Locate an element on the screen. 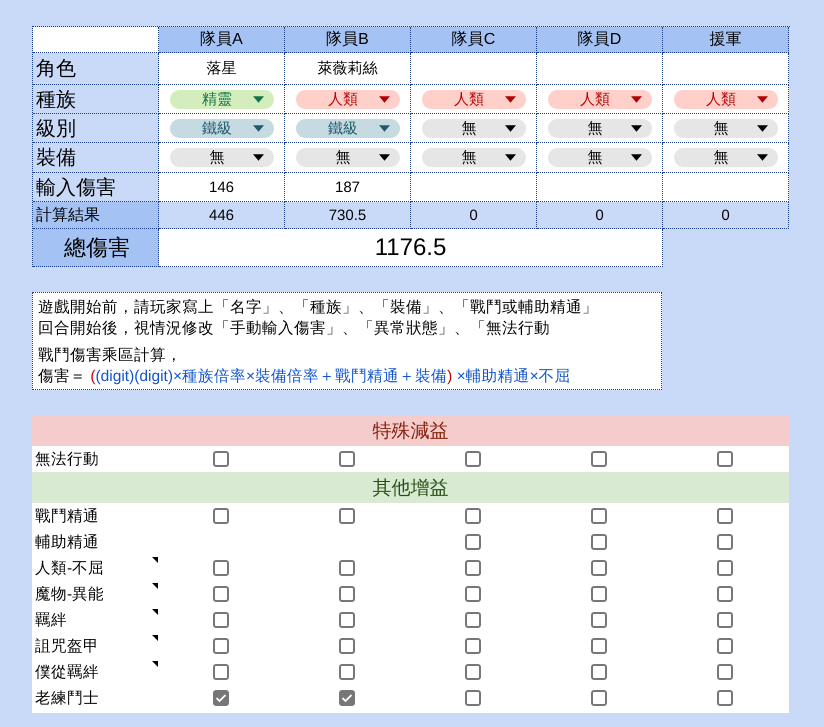 Image resolution: width=824 pixels, height=727 pixels. dropdown: 精靈 is located at coordinates (222, 99).